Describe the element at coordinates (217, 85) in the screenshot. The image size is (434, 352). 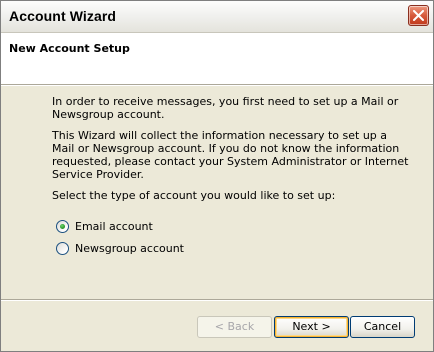
I see `header-divider` at that location.